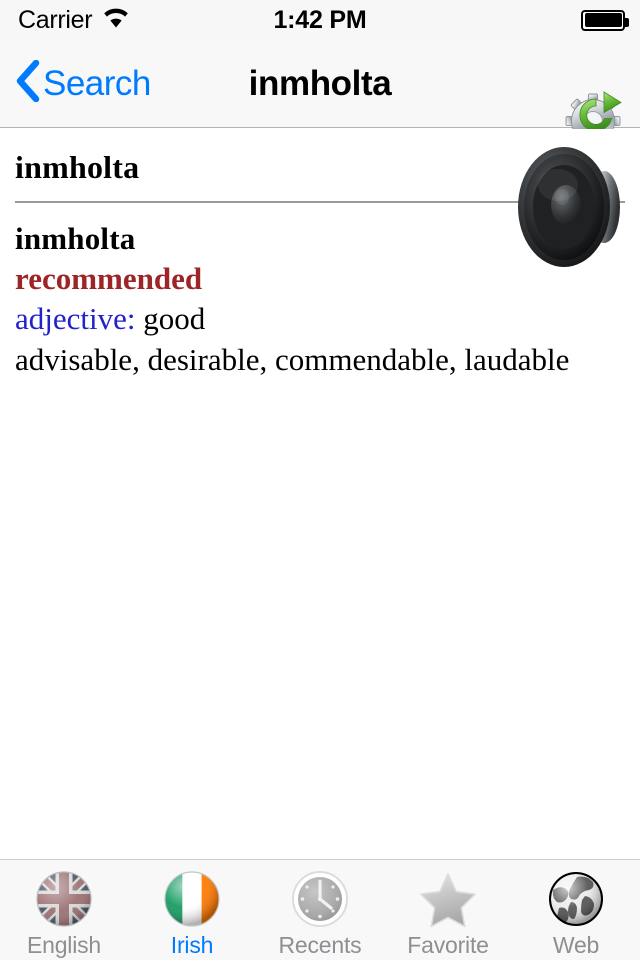  I want to click on back-button-label: Search, so click(97, 83).